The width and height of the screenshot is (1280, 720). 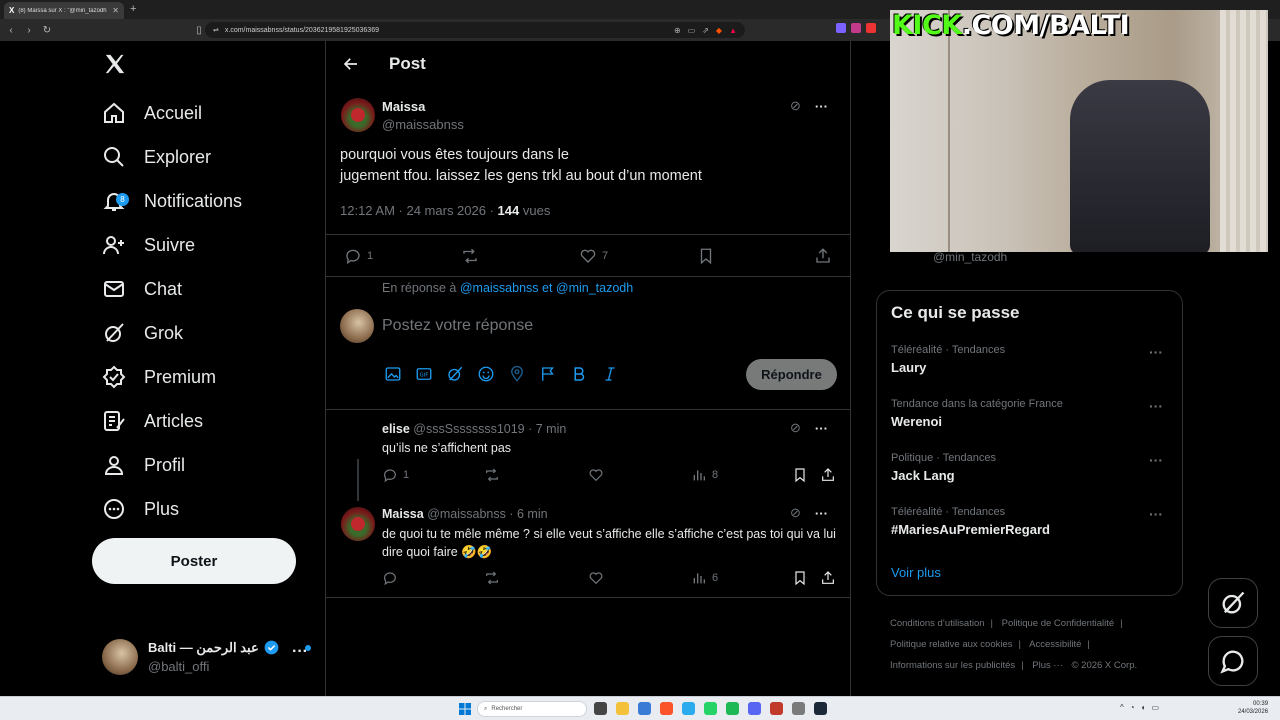 I want to click on windows-start-icon, so click(x=465, y=709).